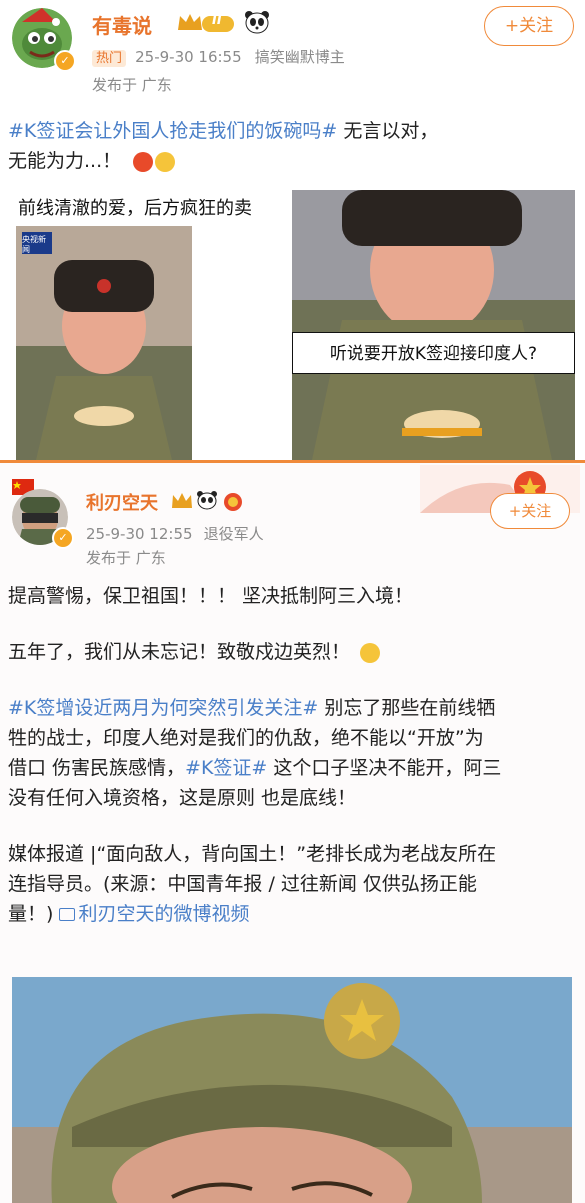 Image resolution: width=585 pixels, height=1203 pixels. I want to click on user-tag: 退役军人, so click(233, 534).